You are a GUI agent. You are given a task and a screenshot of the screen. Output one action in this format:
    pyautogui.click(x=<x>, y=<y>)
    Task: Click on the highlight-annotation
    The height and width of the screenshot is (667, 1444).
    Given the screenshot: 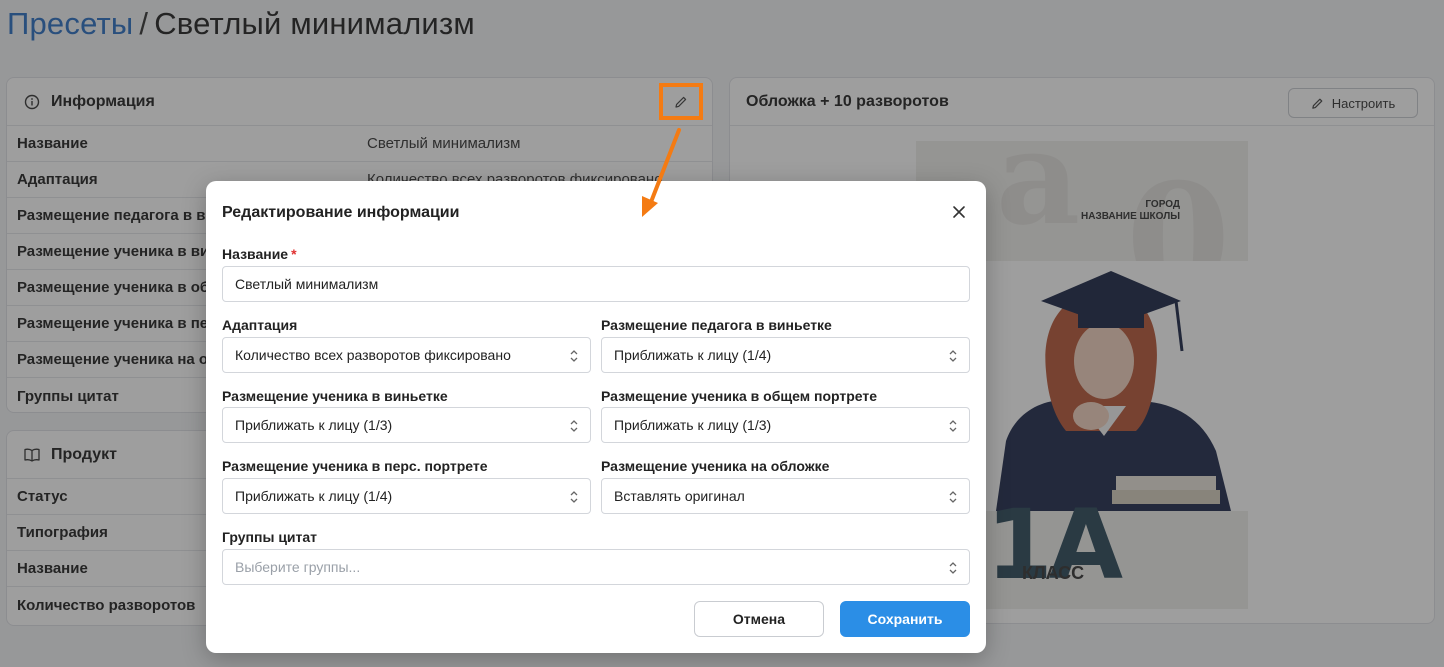 What is the action you would take?
    pyautogui.click(x=681, y=101)
    